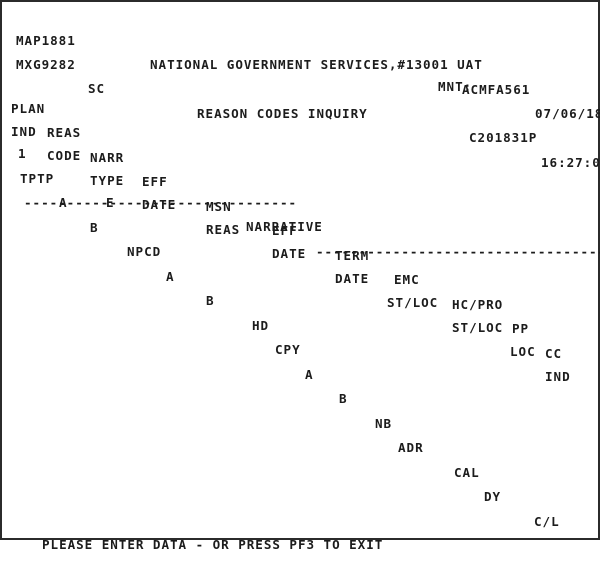  Describe the element at coordinates (300, 530) in the screenshot. I see `status-line: PLEASE ENTER DATA - OR PRESS PF3 TO EXIT` at that location.